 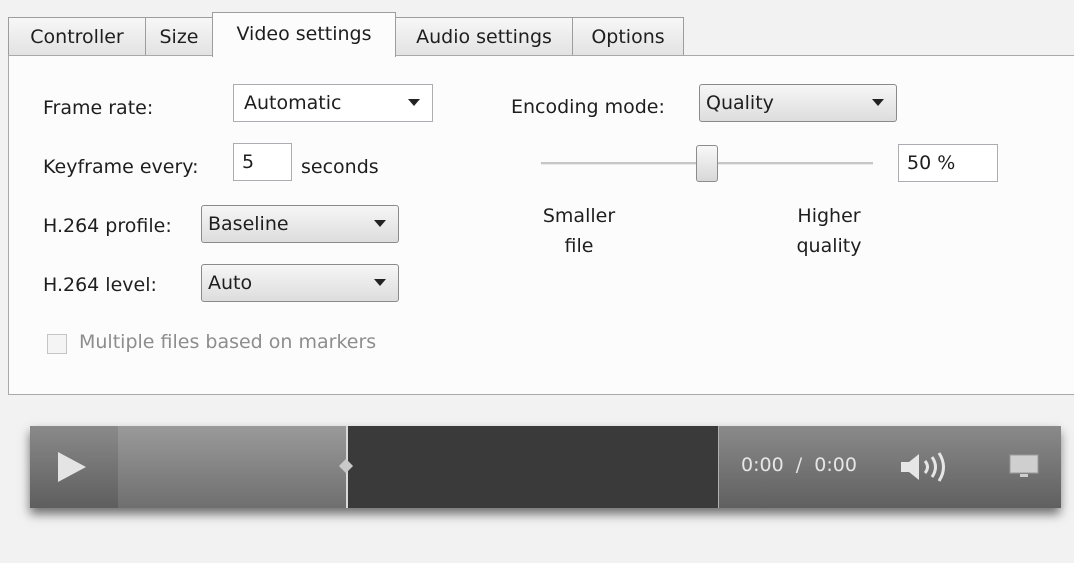 What do you see at coordinates (100, 285) in the screenshot?
I see `h264-level-label: H.264 level:` at bounding box center [100, 285].